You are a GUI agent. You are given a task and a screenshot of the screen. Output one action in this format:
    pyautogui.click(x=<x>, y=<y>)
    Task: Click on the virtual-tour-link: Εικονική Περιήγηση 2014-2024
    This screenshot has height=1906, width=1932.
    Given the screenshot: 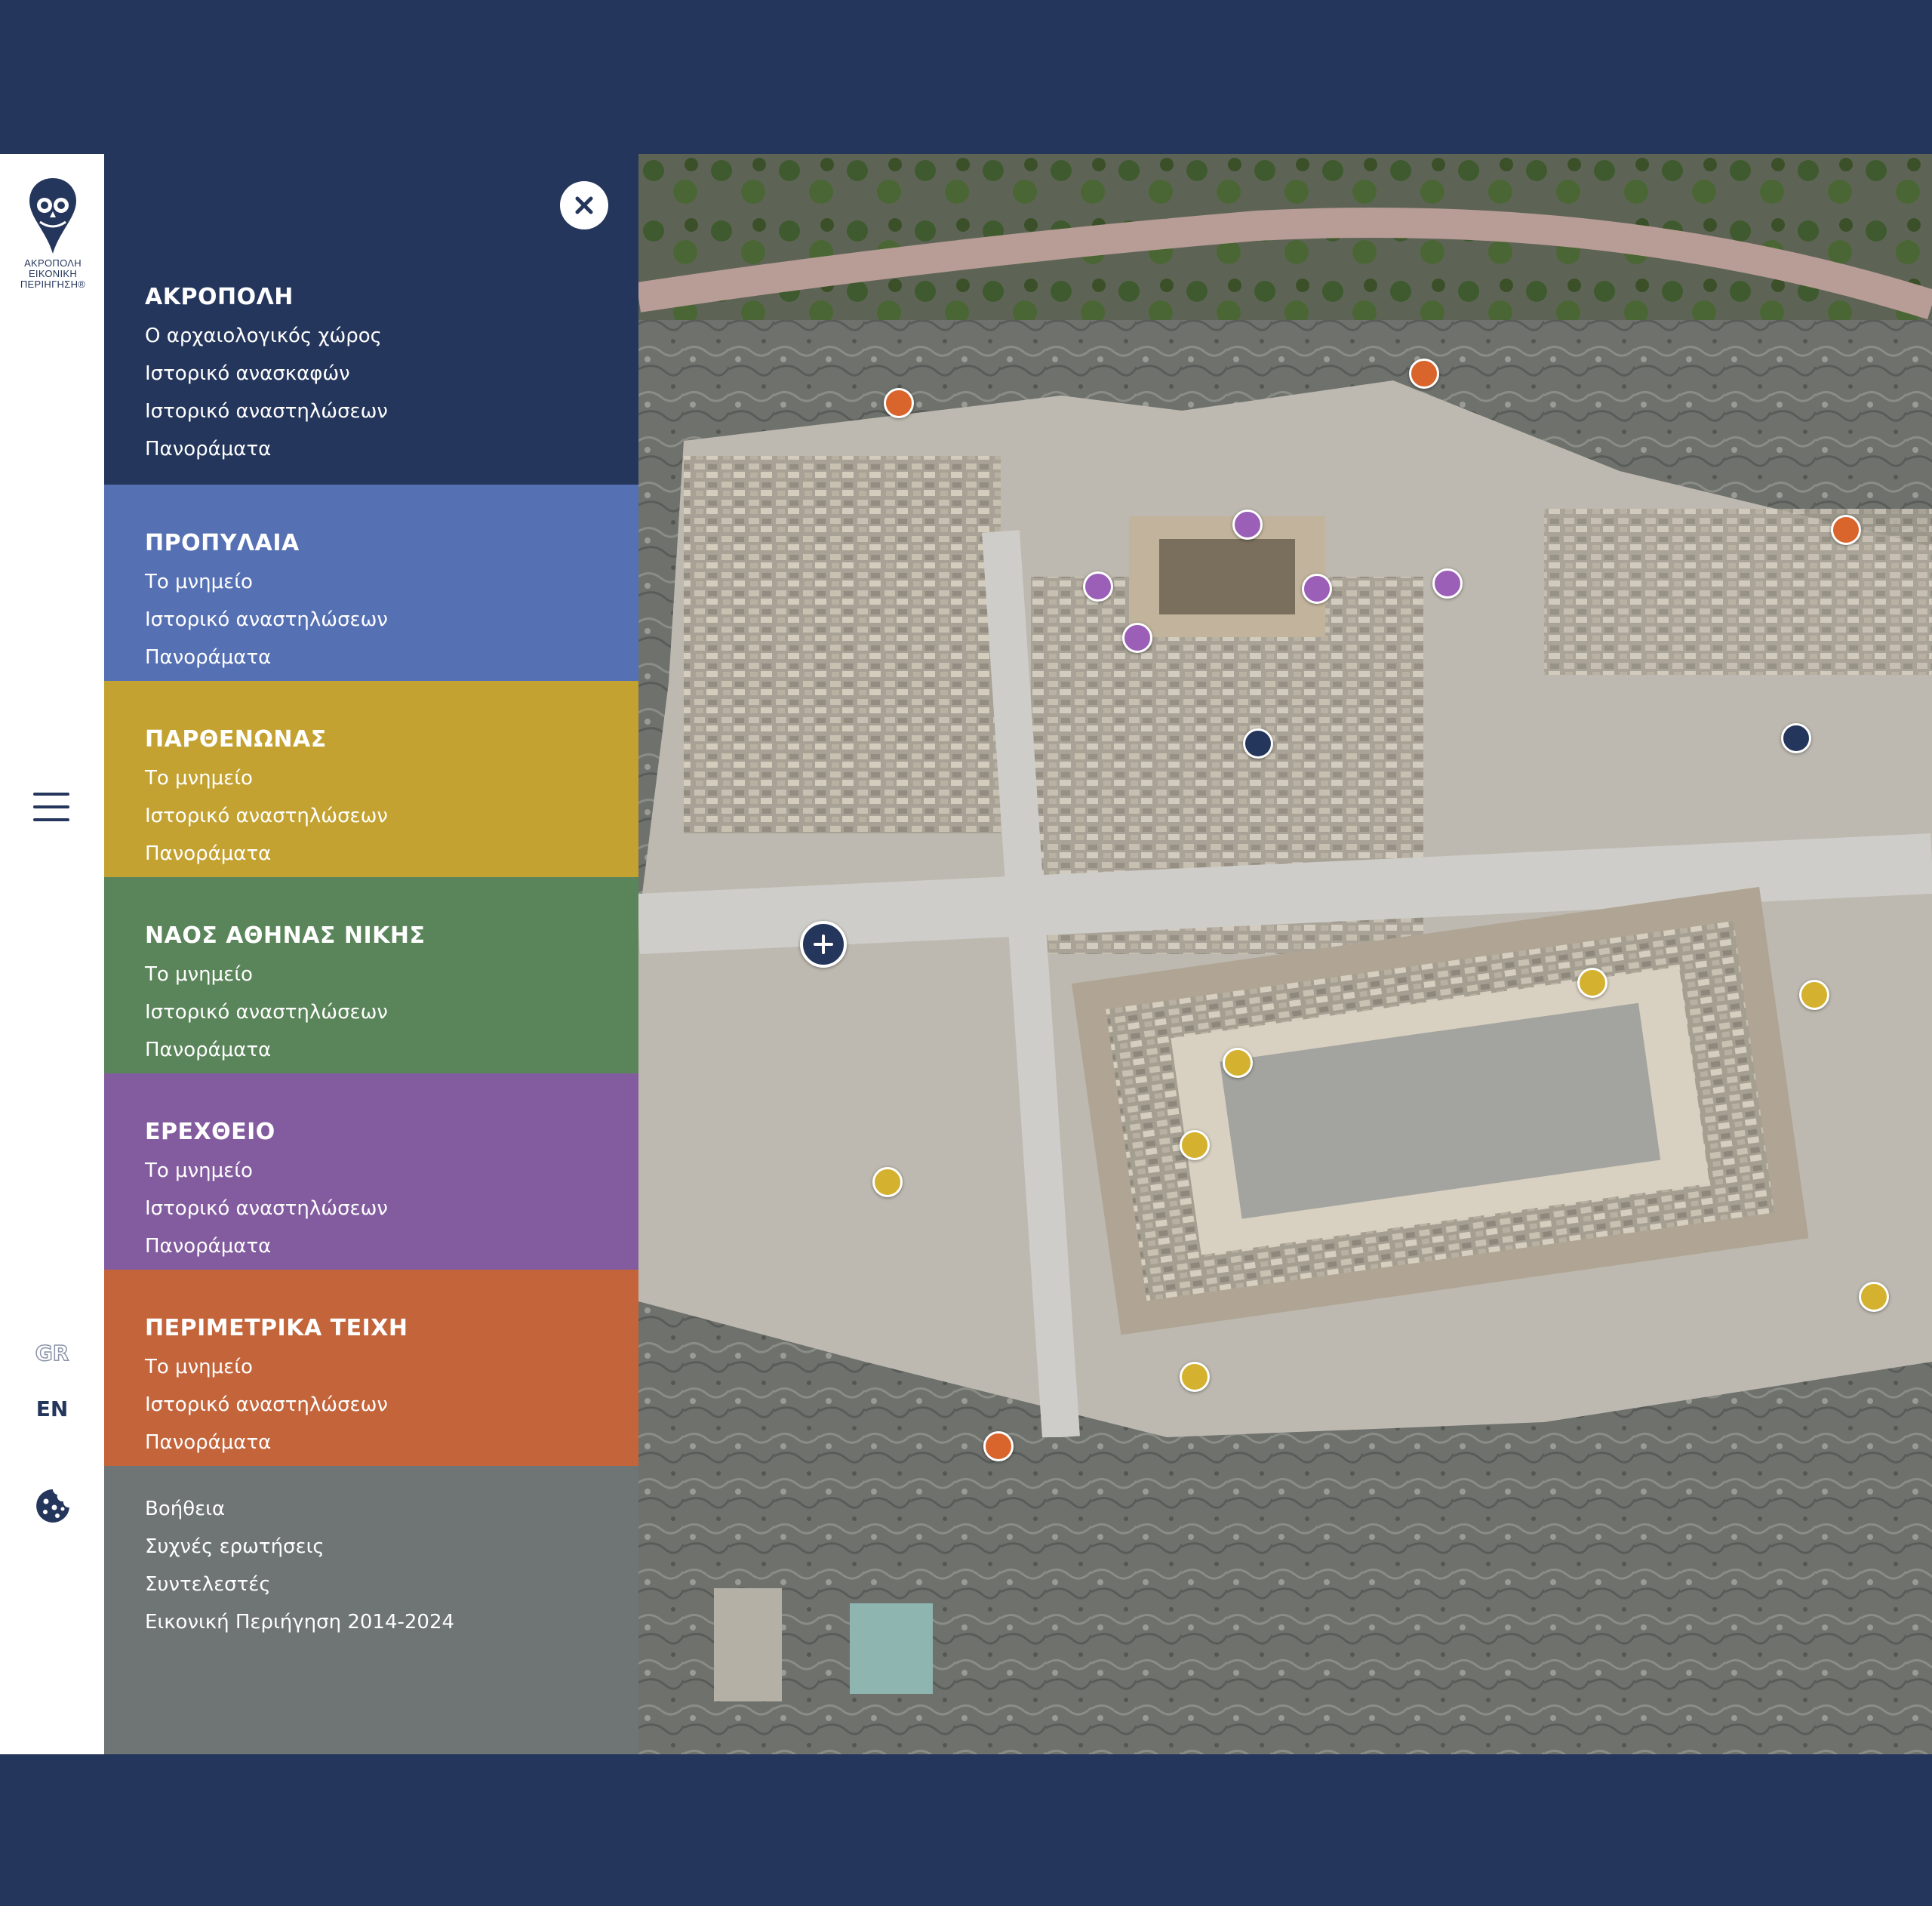 What is the action you would take?
    pyautogui.click(x=299, y=1622)
    